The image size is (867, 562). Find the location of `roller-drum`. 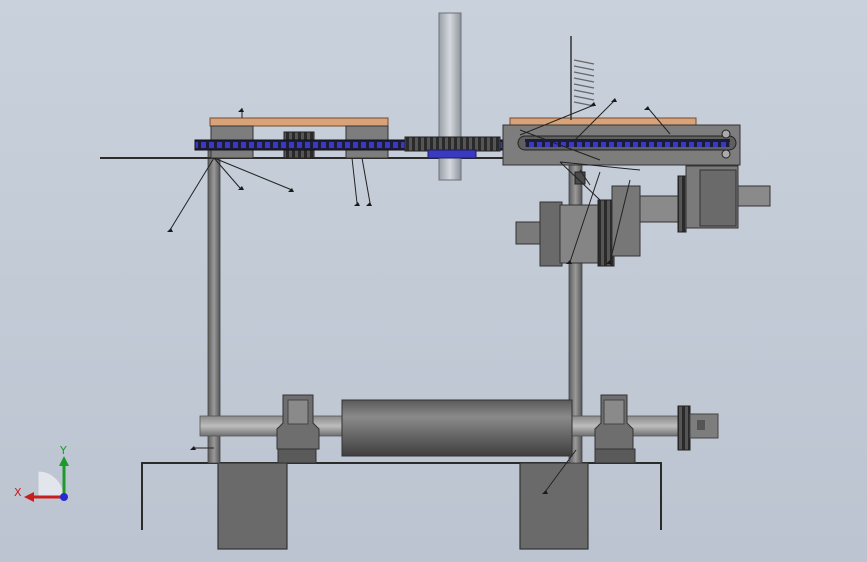

roller-drum is located at coordinates (457, 428).